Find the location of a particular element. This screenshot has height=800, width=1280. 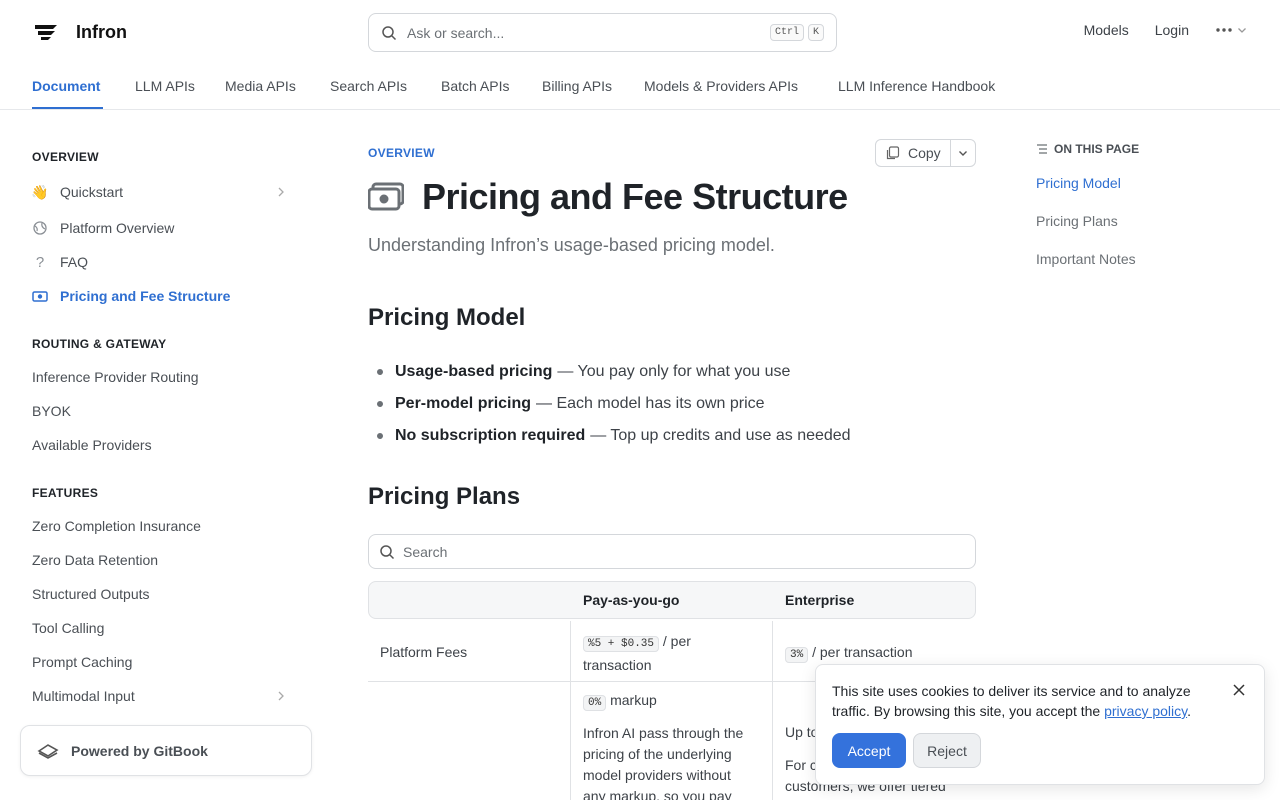

payg-markup-text: markup is located at coordinates (633, 700).